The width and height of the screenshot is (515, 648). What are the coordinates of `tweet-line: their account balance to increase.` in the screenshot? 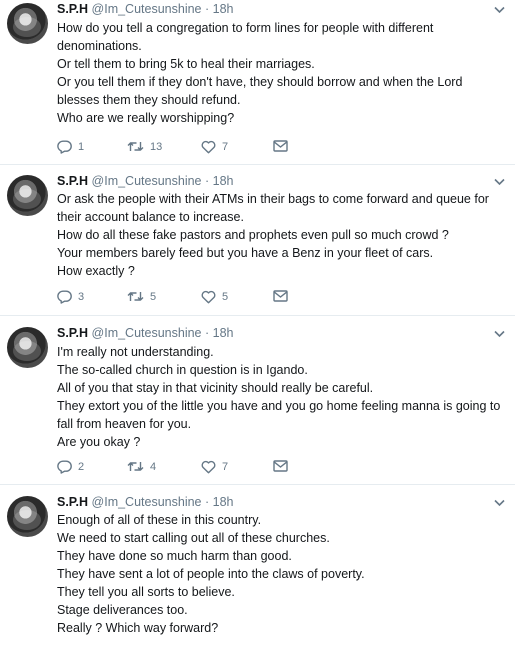 It's located at (150, 217).